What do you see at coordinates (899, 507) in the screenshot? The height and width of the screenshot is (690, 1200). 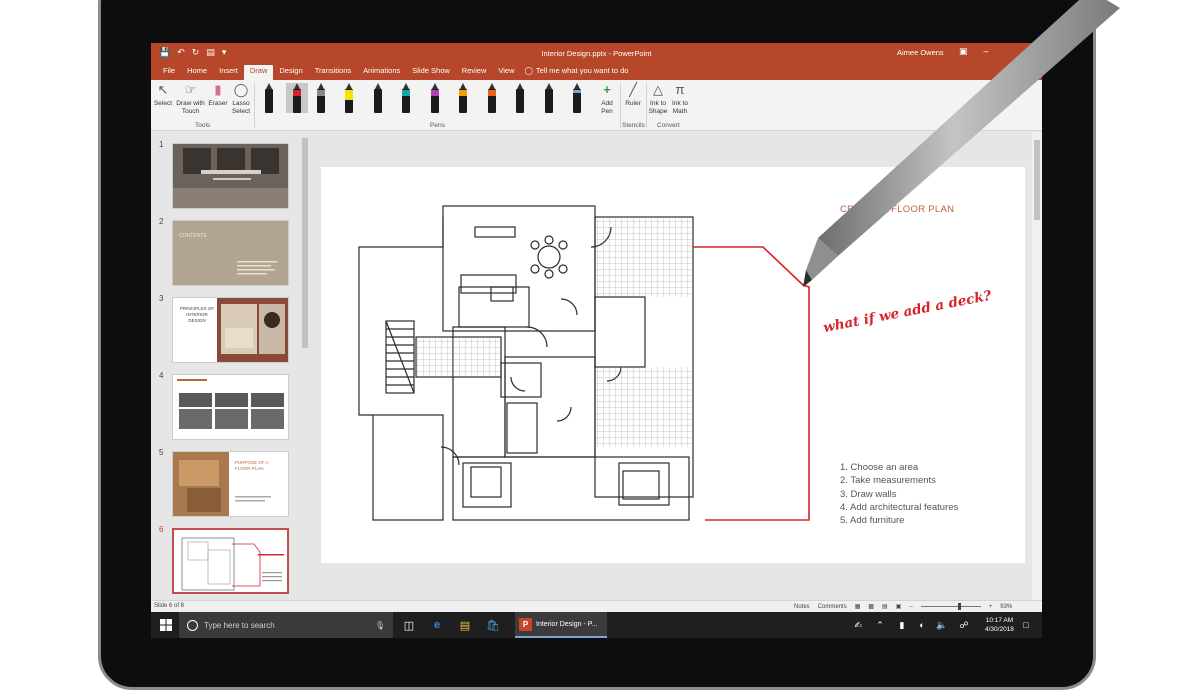 I see `list-item: 4. Add architectural features` at bounding box center [899, 507].